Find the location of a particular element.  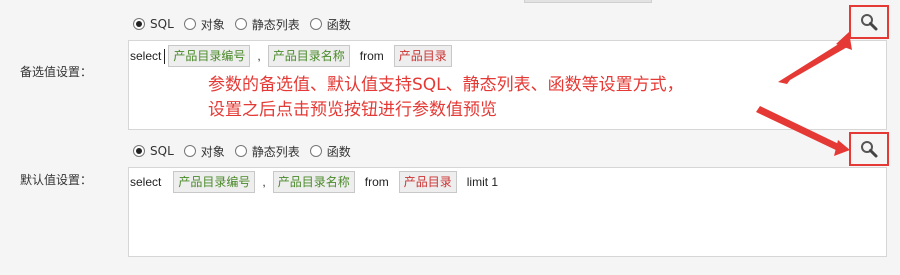

candidate-radio-static-list: 静态列表 is located at coordinates (267, 24).